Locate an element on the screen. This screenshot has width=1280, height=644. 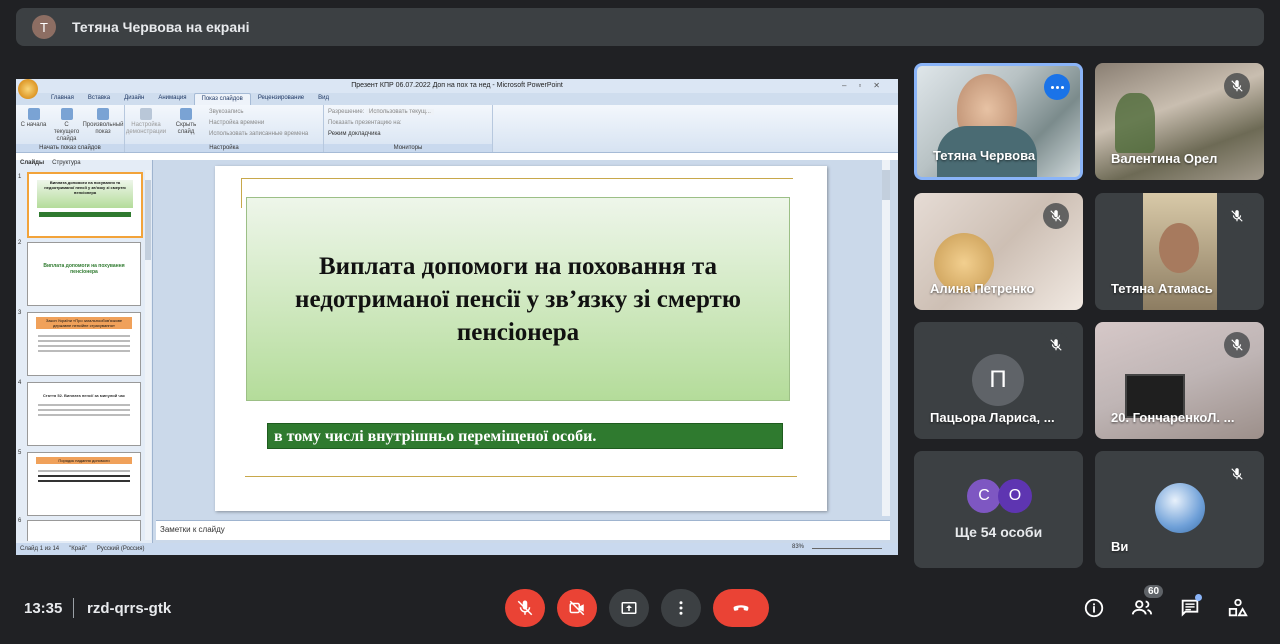
presenter-avatar: Т is located at coordinates (44, 27).